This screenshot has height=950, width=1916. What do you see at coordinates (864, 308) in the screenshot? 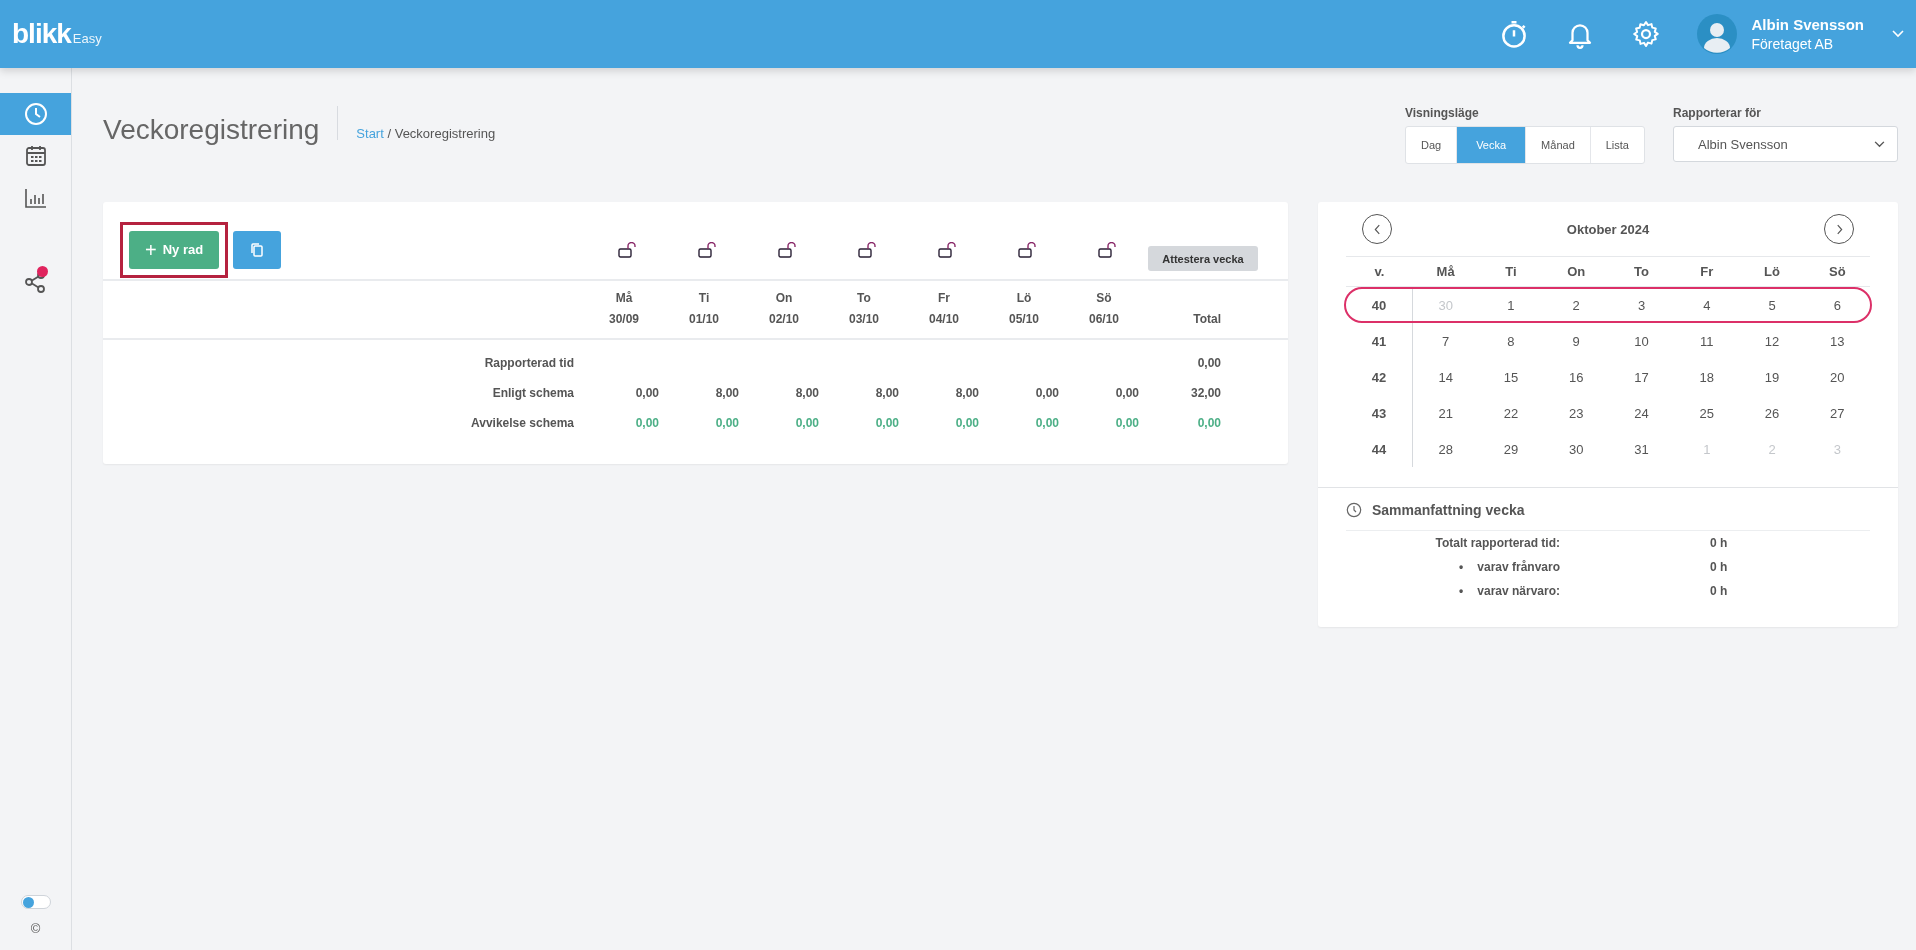
I see `day-header: To 03/10` at bounding box center [864, 308].